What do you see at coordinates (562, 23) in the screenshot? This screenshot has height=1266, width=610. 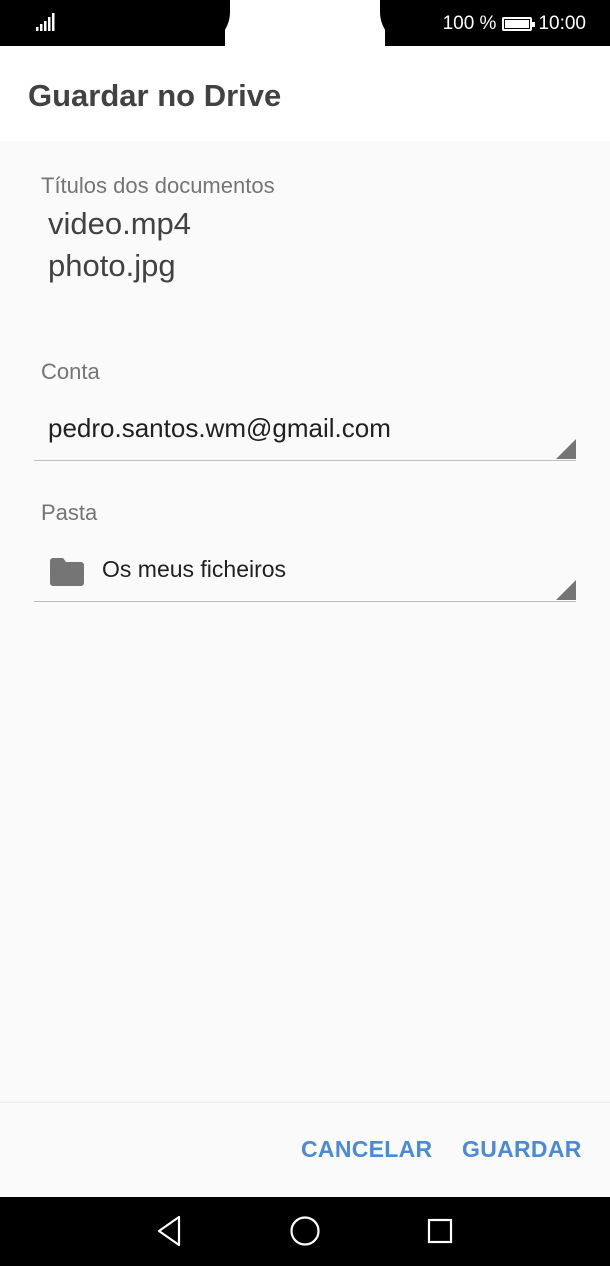 I see `clock: 10:00` at bounding box center [562, 23].